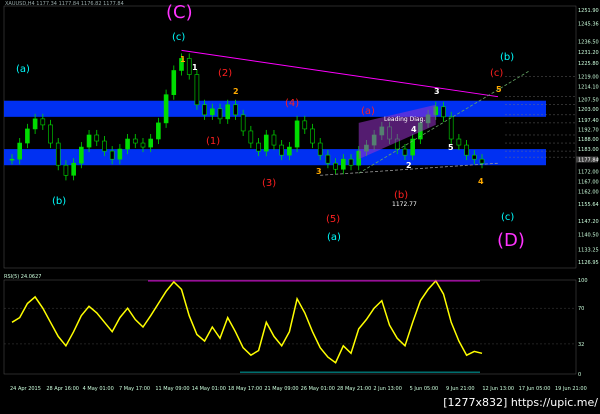 The image size is (600, 414). Describe the element at coordinates (588, 64) in the screenshot. I see `price-tick-label: 1225.80` at that location.